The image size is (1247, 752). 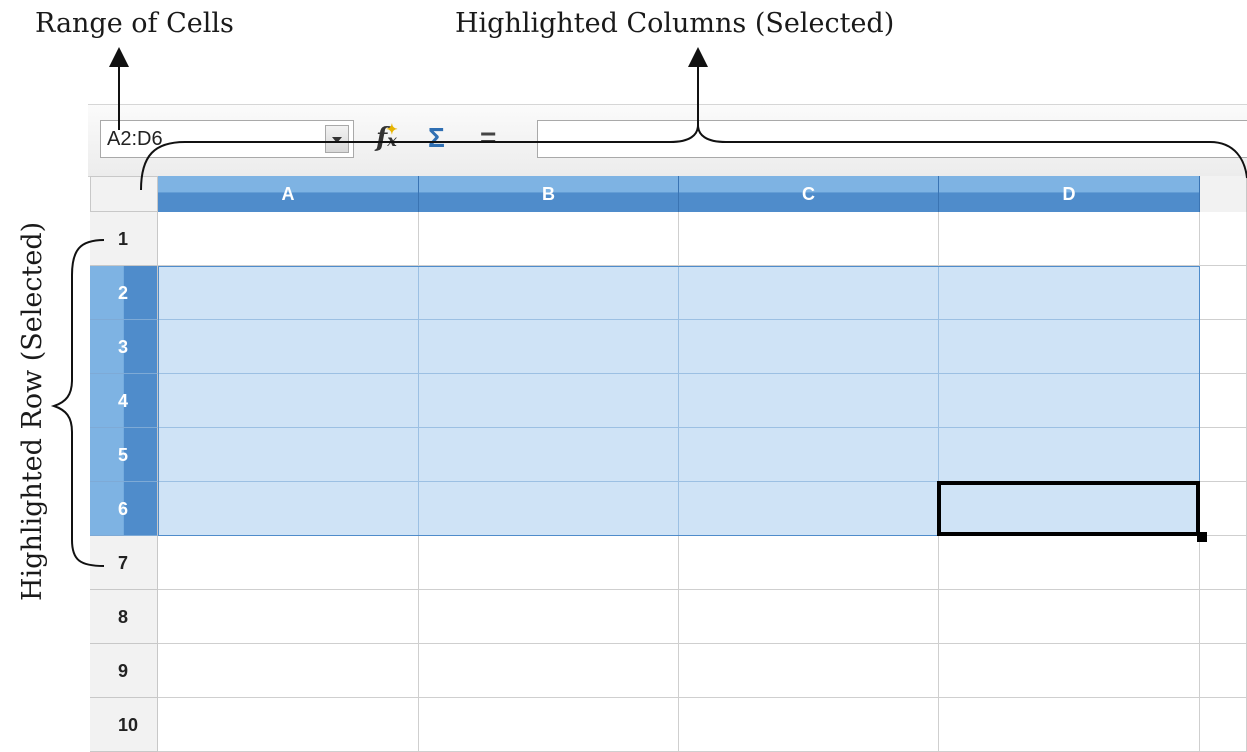 I want to click on cell-d1, so click(x=1069, y=239).